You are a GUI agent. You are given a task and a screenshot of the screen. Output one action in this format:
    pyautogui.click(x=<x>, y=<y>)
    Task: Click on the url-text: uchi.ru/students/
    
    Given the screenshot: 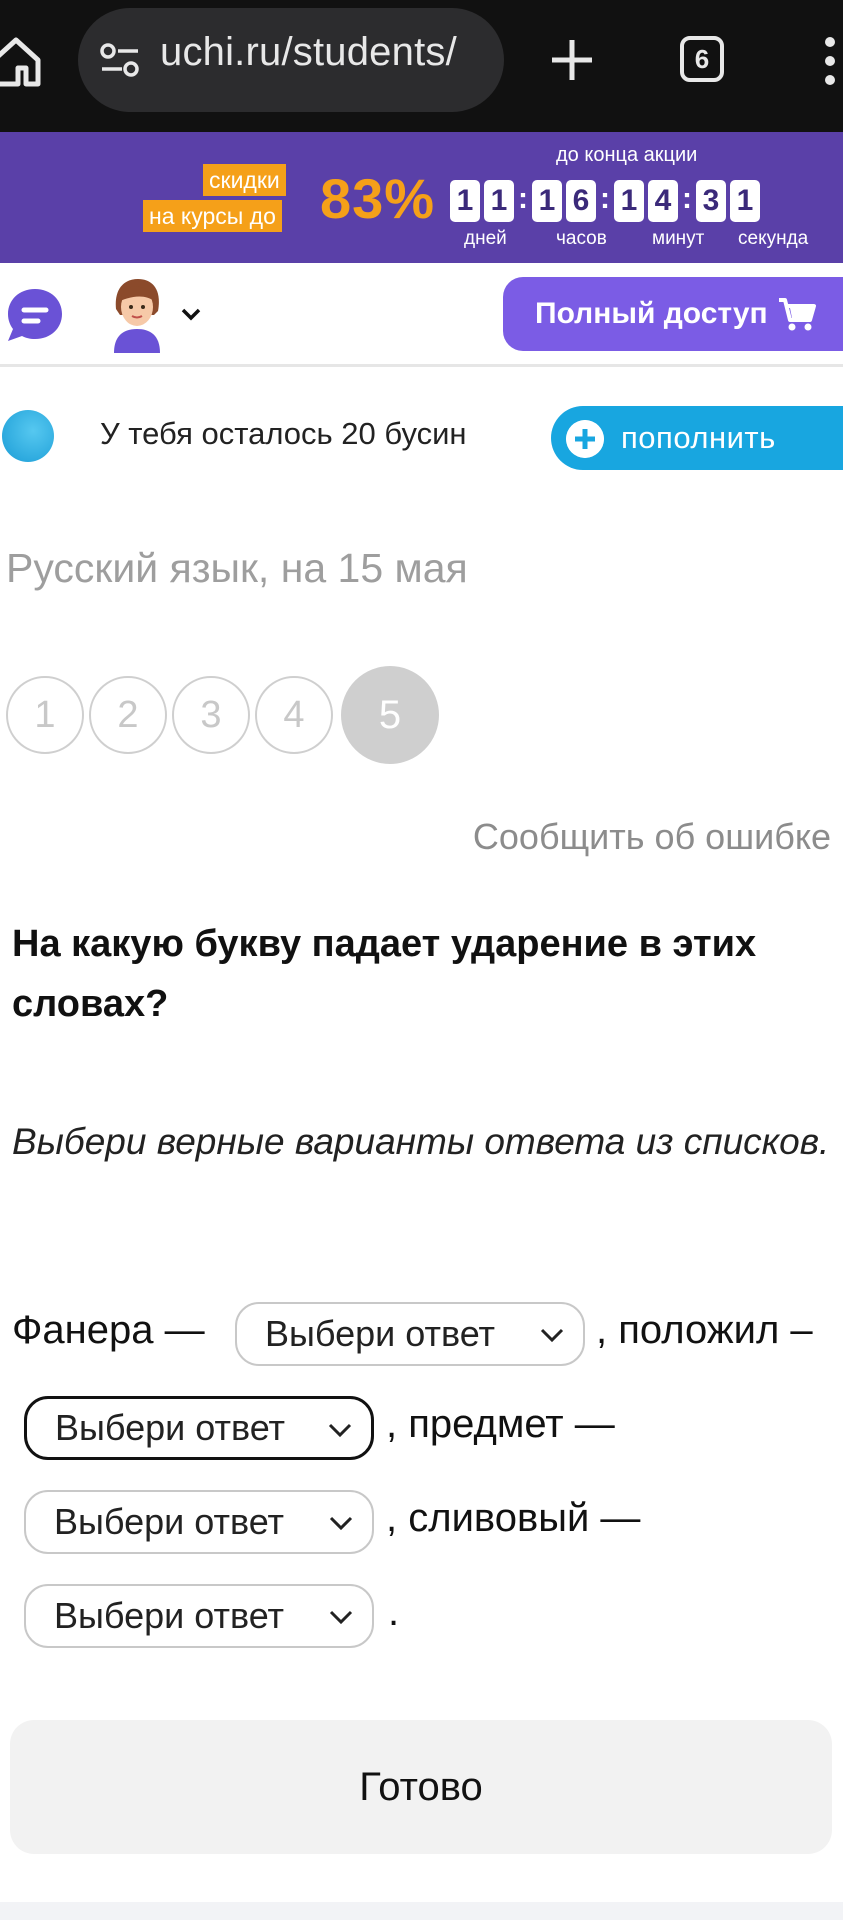 What is the action you would take?
    pyautogui.click(x=308, y=52)
    